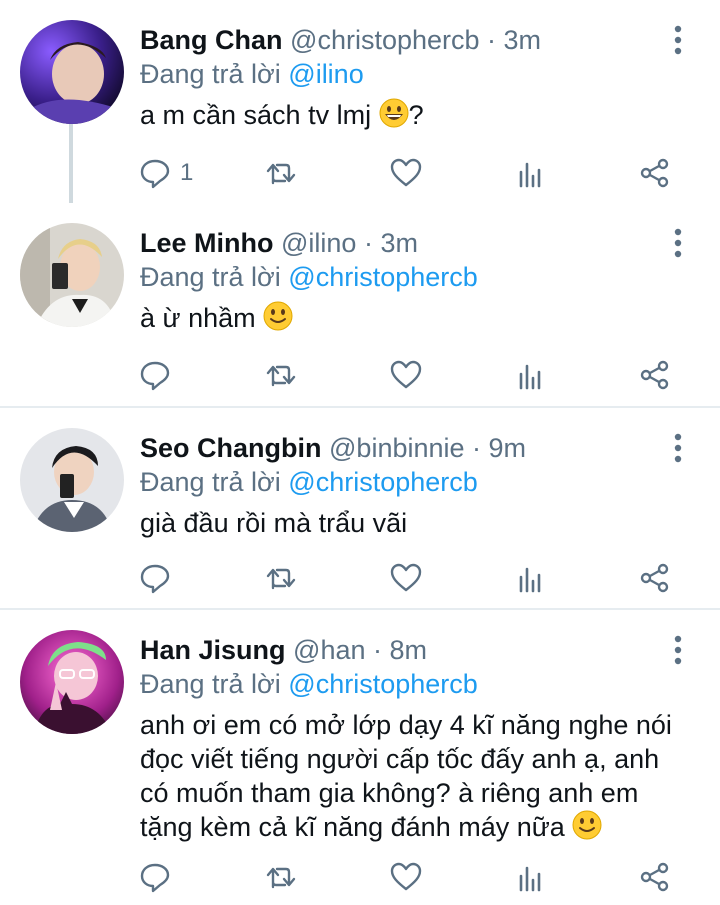  What do you see at coordinates (410, 523) in the screenshot?
I see `tweet-text: già đầu rồi mà trẩu vãi` at bounding box center [410, 523].